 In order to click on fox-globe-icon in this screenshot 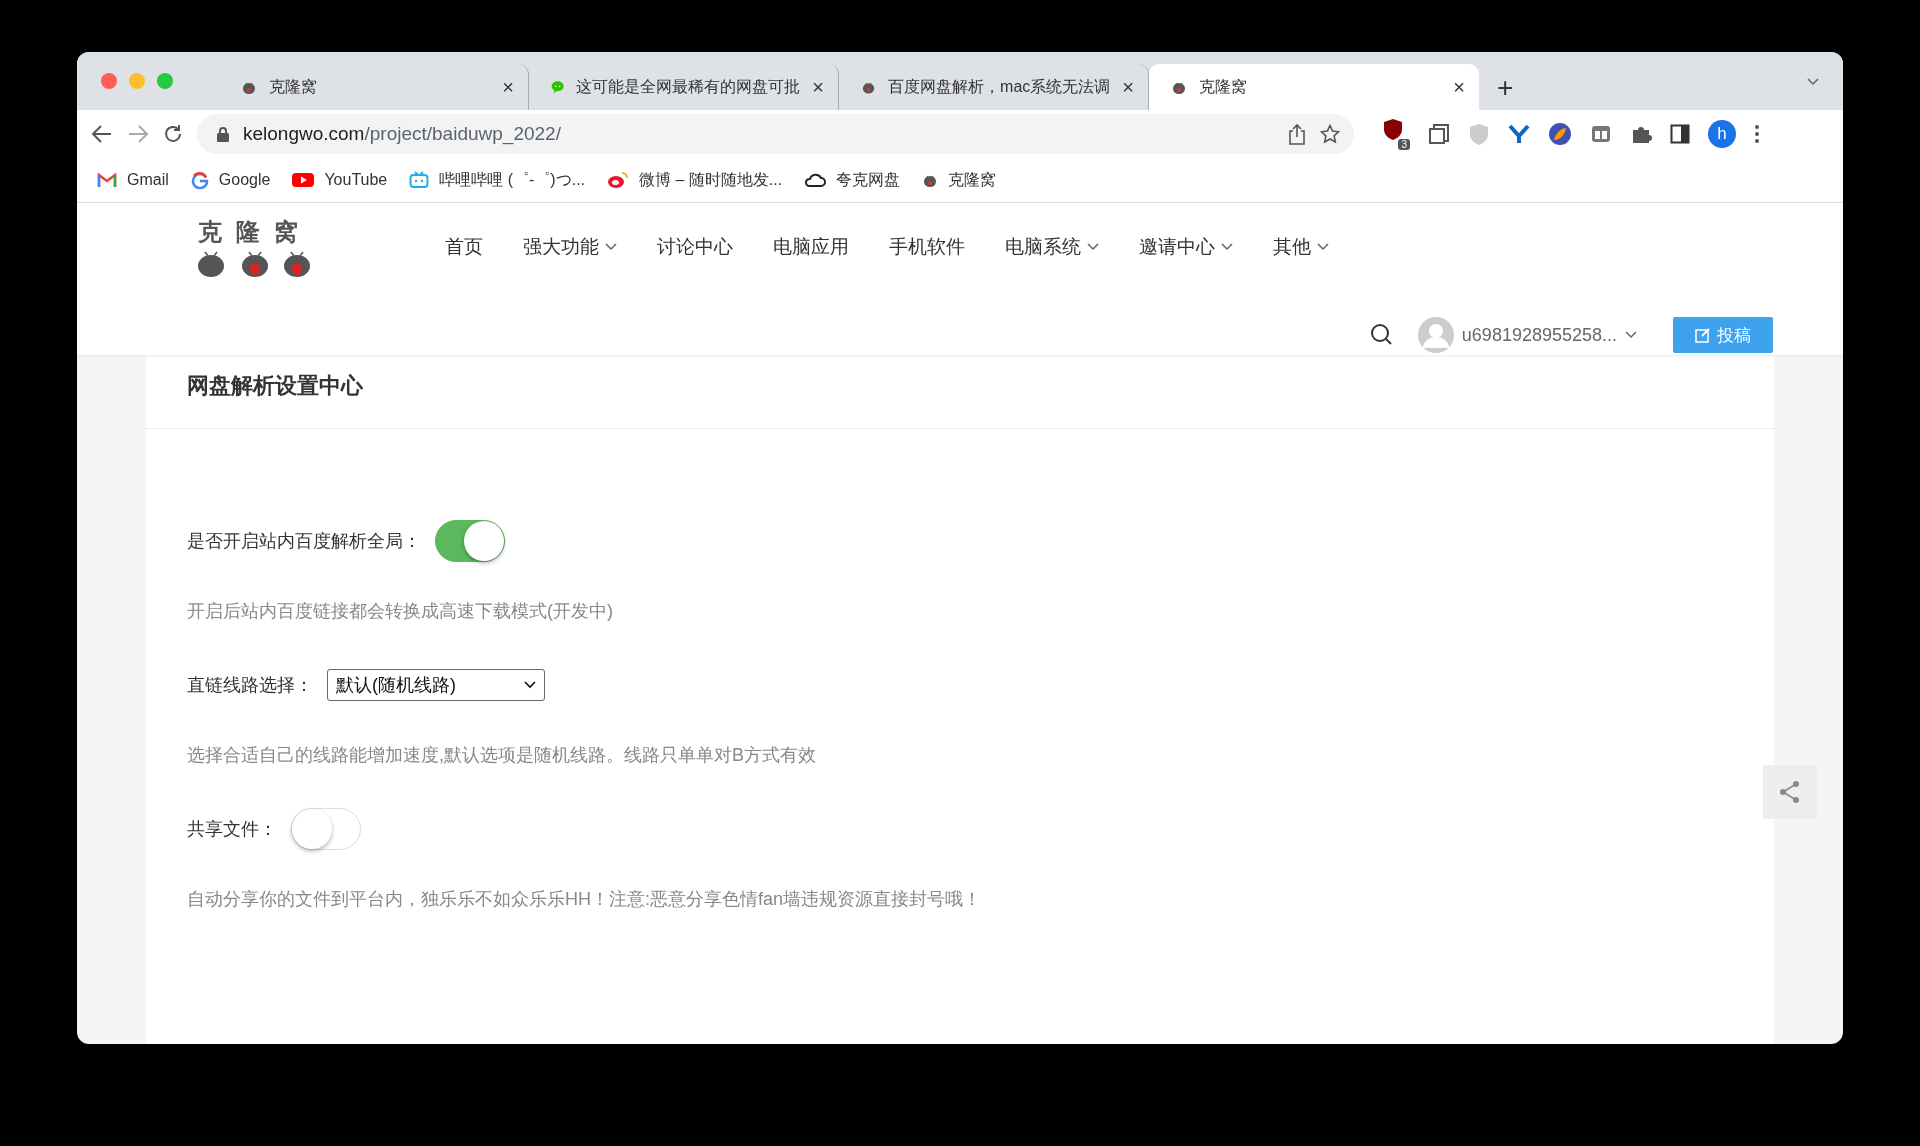, I will do `click(1560, 134)`.